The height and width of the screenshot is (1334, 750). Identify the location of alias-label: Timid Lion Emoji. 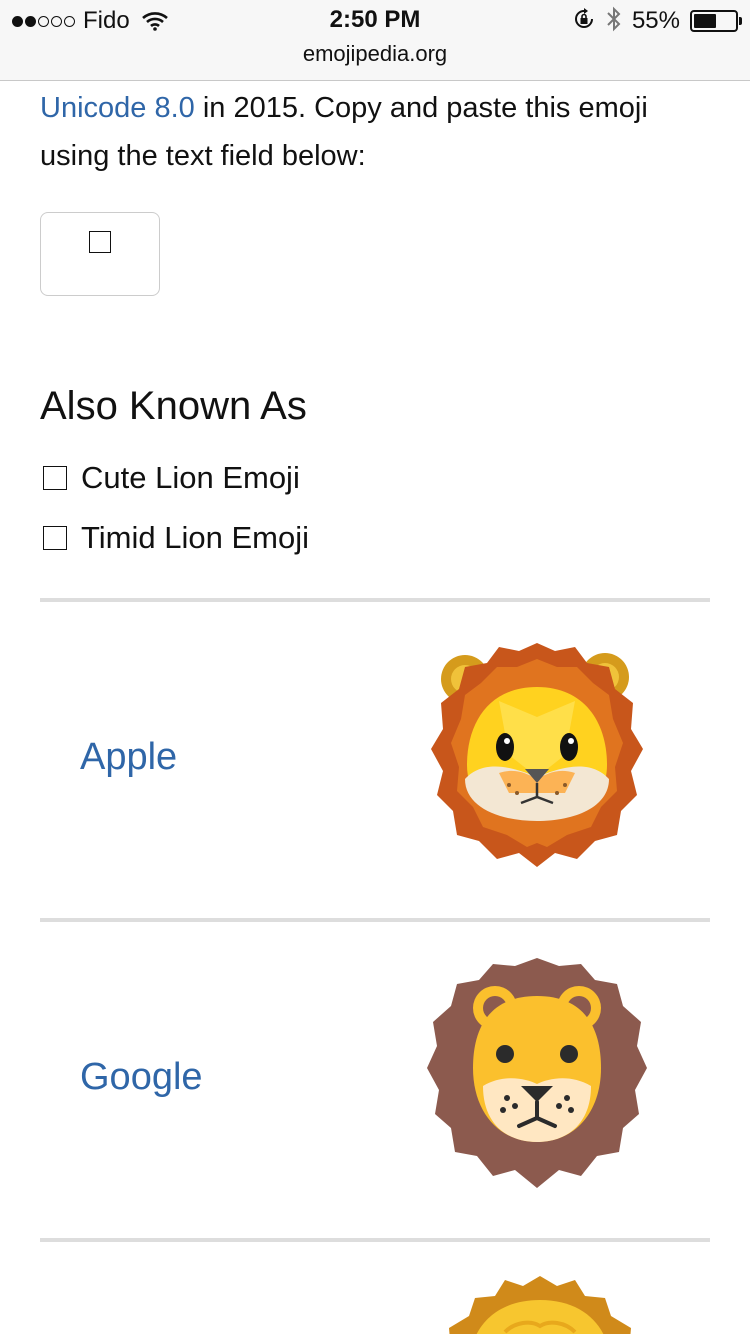
(195, 537).